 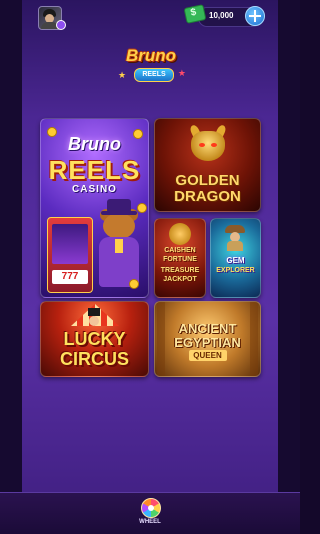 I want to click on dragon-art, so click(x=208, y=145).